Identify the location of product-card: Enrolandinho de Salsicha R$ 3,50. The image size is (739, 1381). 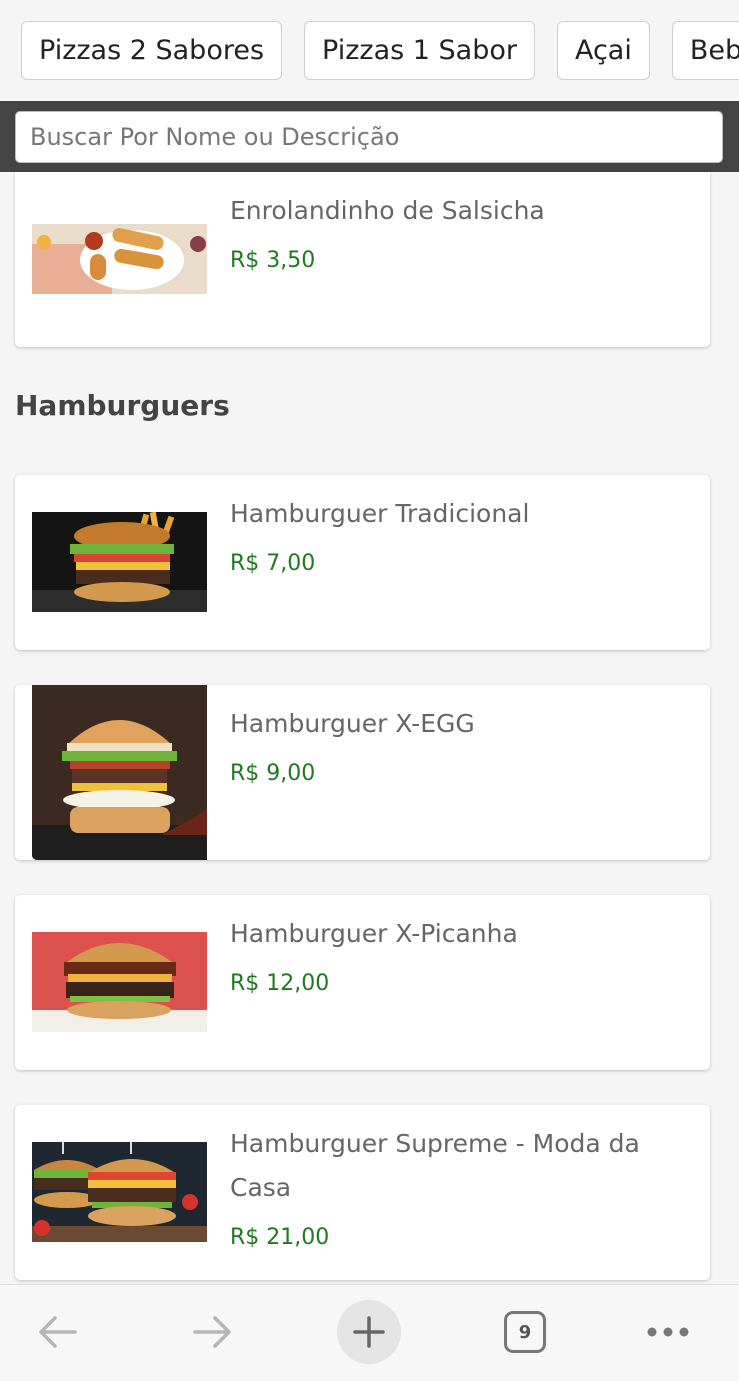
(362, 259).